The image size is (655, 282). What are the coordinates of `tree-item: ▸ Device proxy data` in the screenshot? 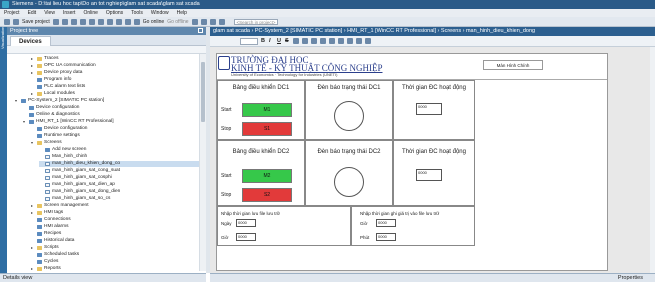 It's located at (115, 73).